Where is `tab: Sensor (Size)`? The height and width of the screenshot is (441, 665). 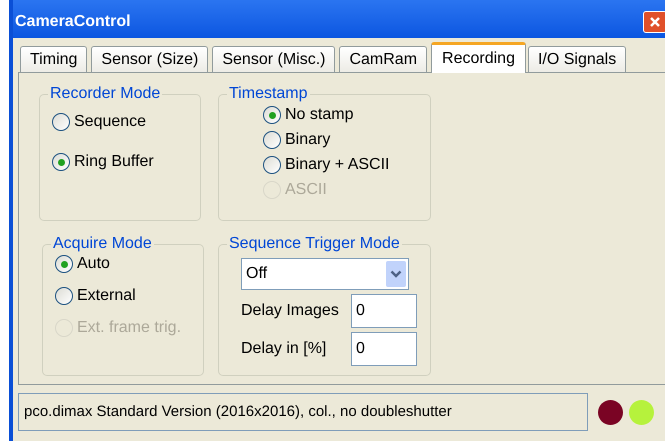
tab: Sensor (Size) is located at coordinates (149, 59).